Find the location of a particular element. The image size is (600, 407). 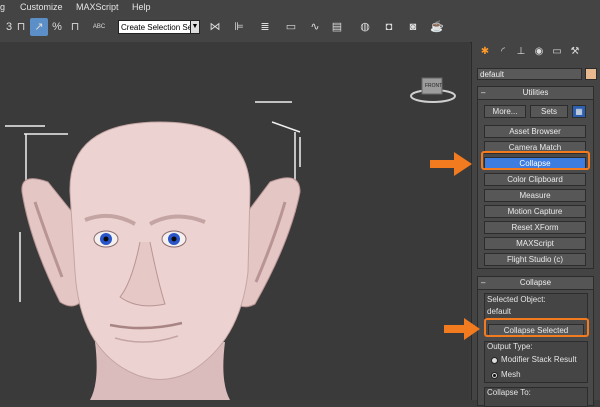

object-color-swatch is located at coordinates (591, 74).